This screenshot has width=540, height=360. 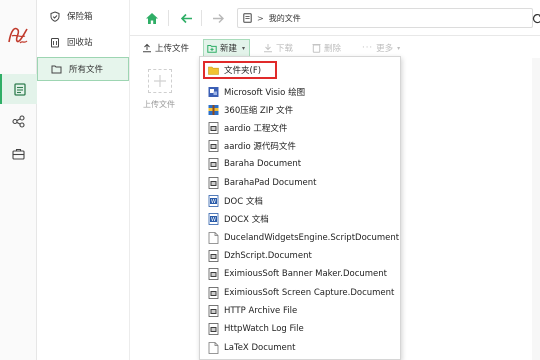 I want to click on share-icon, so click(x=18, y=121).